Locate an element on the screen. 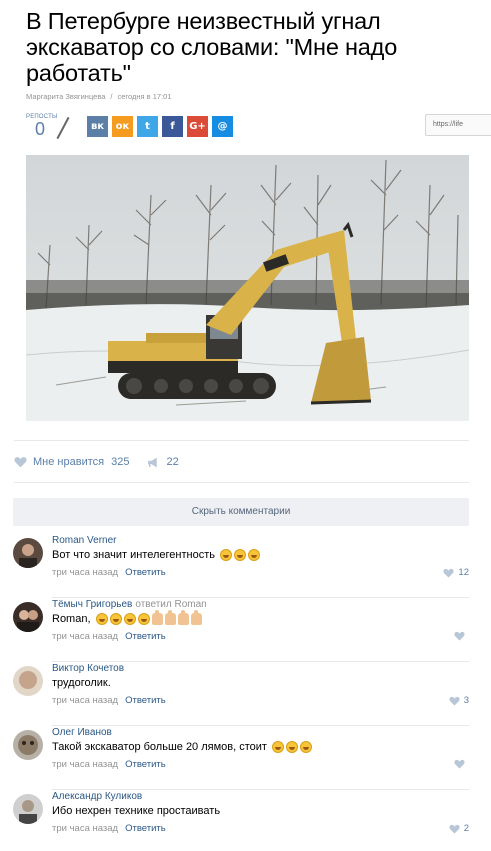  comment-text: трудоголик. is located at coordinates (81, 683).